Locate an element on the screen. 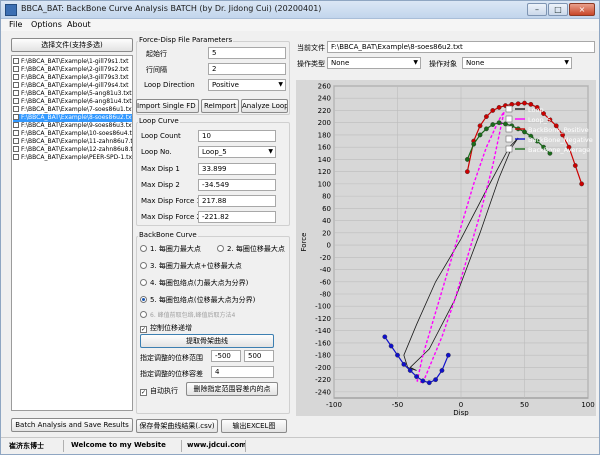 Image resolution: width=600 pixels, height=455 pixels. disp-tolerance-input: 4 is located at coordinates (242, 372).